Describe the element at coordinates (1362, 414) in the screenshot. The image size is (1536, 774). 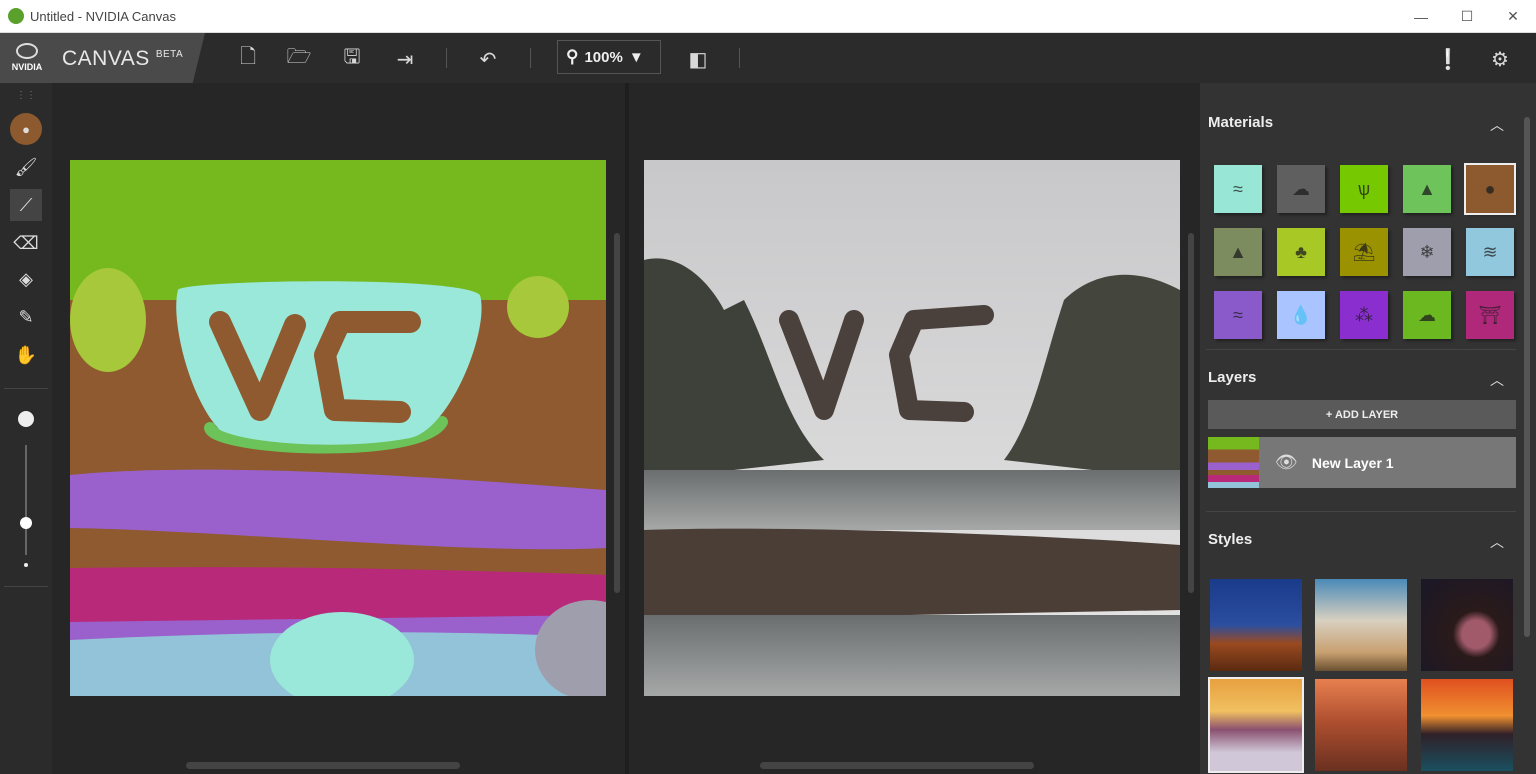
I see `add-layer-button: + ADD LAYER` at that location.